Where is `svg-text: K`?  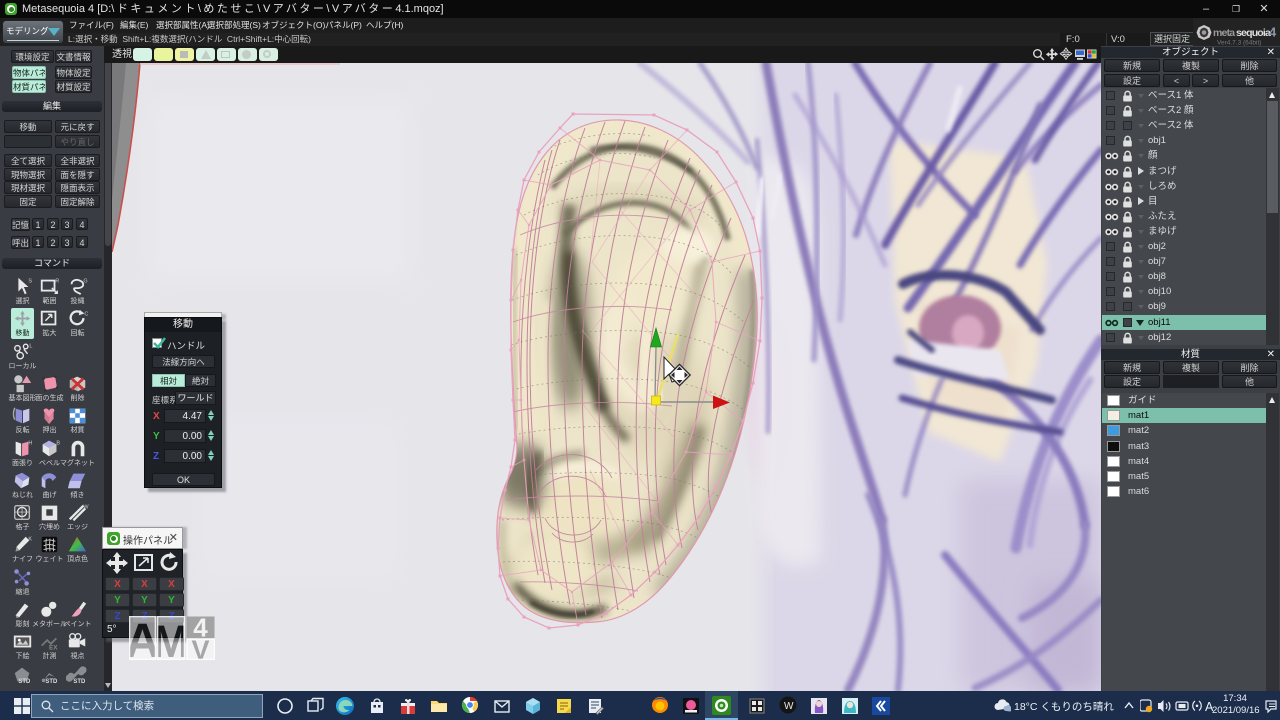
svg-text: K is located at coordinates (30, 539).